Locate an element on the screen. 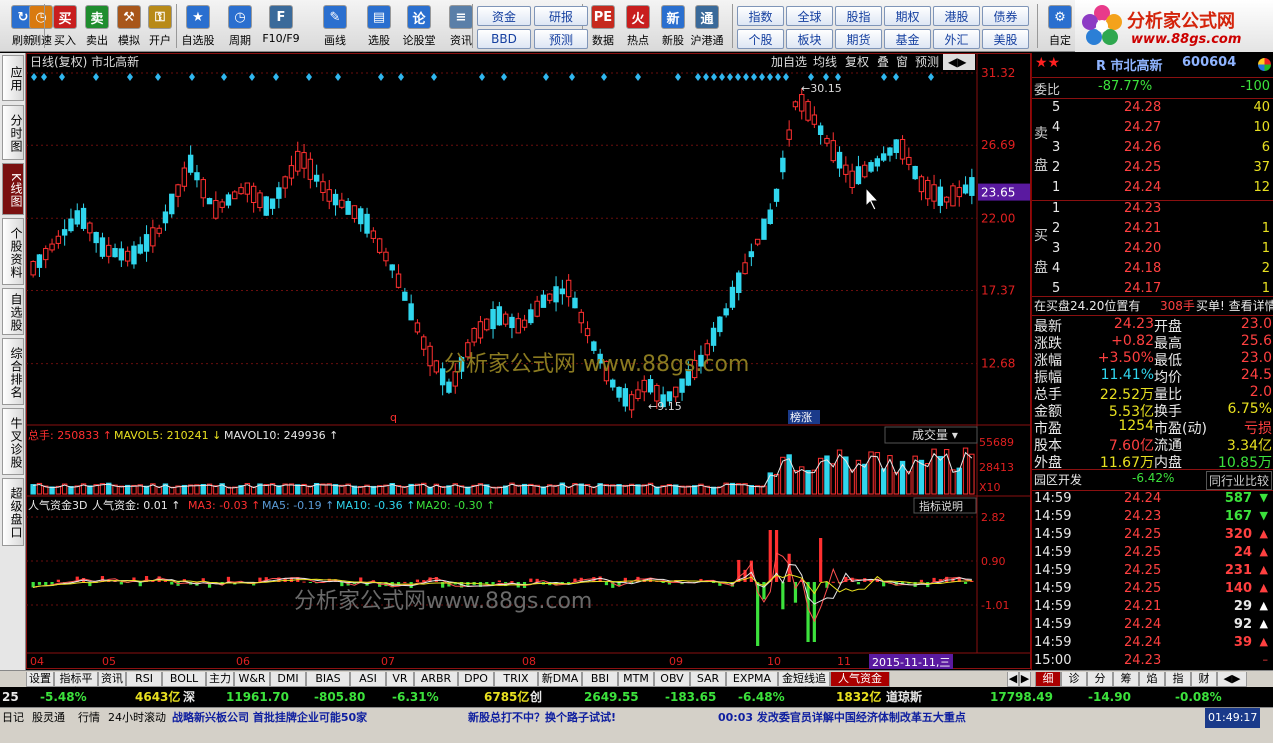 Image resolution: width=1273 pixels, height=743 pixels. market-link-button: 板块 is located at coordinates (809, 39).